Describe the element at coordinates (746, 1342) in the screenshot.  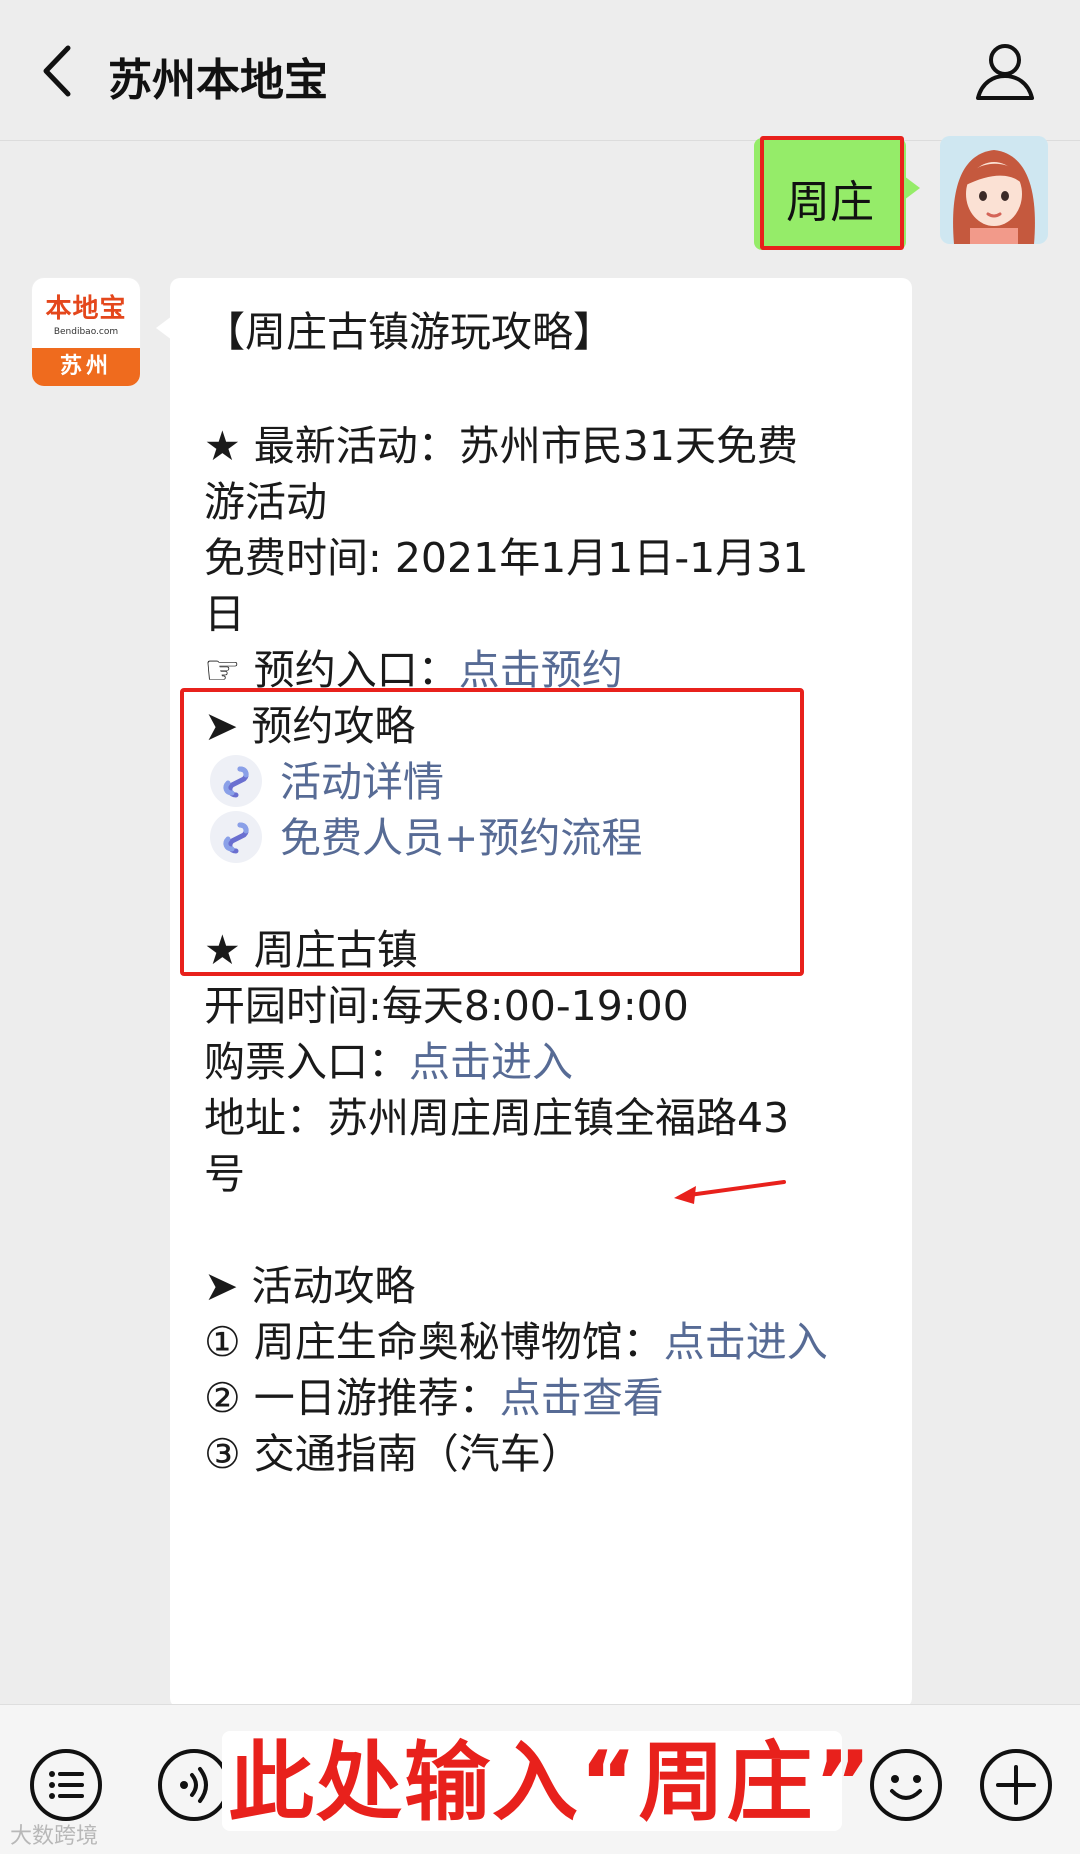
I see `museum-link: 点击进入` at that location.